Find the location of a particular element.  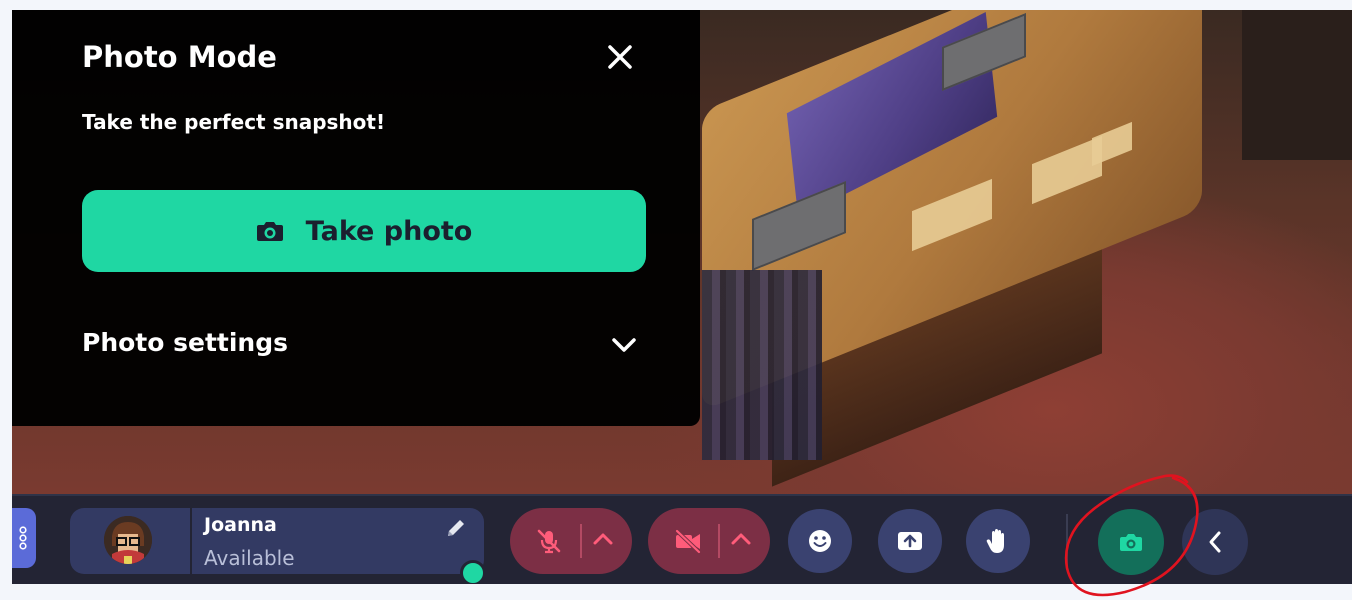

take-photo-button: Take photo is located at coordinates (364, 231).